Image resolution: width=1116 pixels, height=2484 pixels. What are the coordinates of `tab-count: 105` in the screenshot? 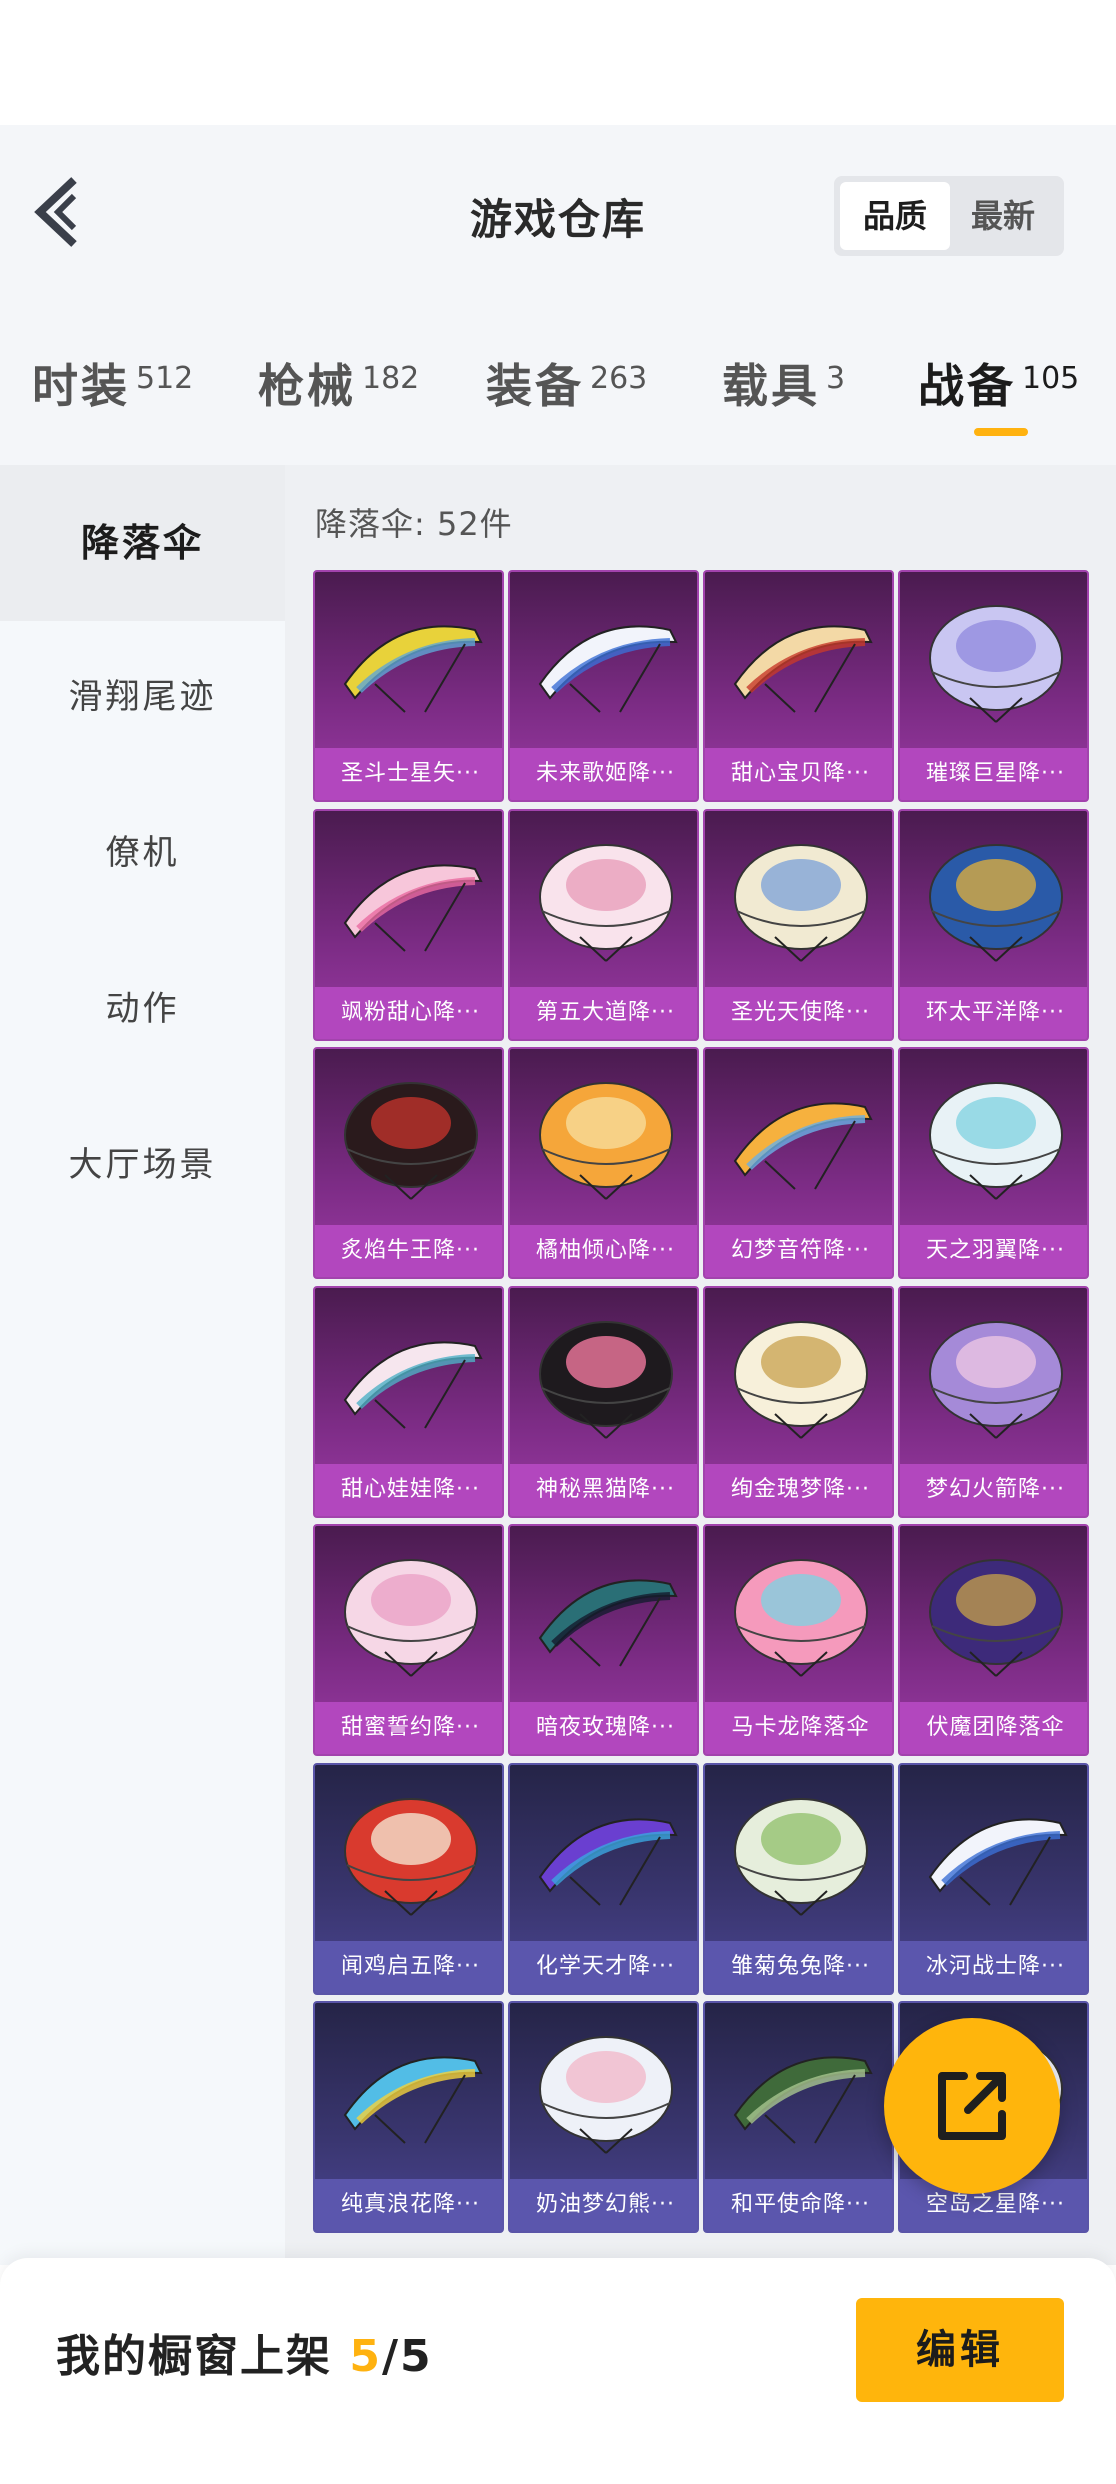 It's located at (1051, 378).